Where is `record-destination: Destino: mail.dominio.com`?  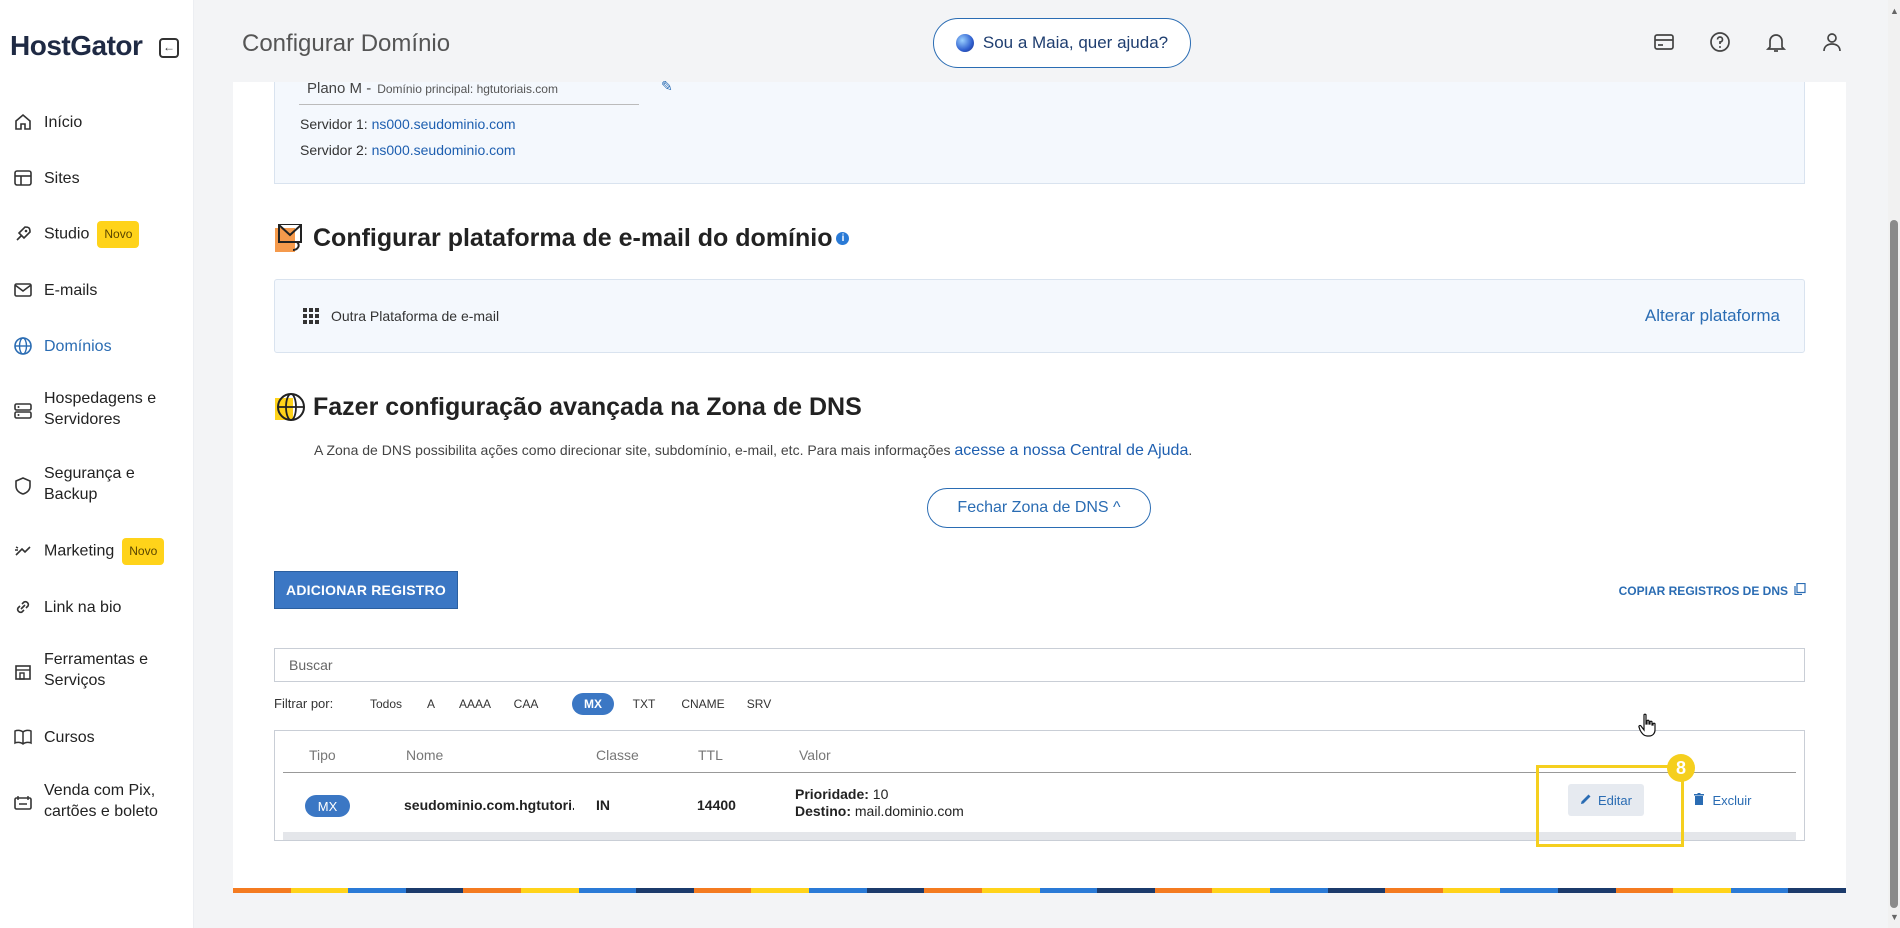
record-destination: Destino: mail.dominio.com is located at coordinates (879, 811).